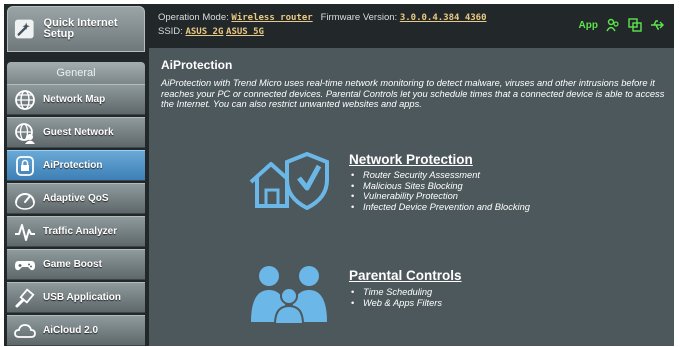 This screenshot has height=347, width=680. I want to click on gamepad-icon, so click(25, 265).